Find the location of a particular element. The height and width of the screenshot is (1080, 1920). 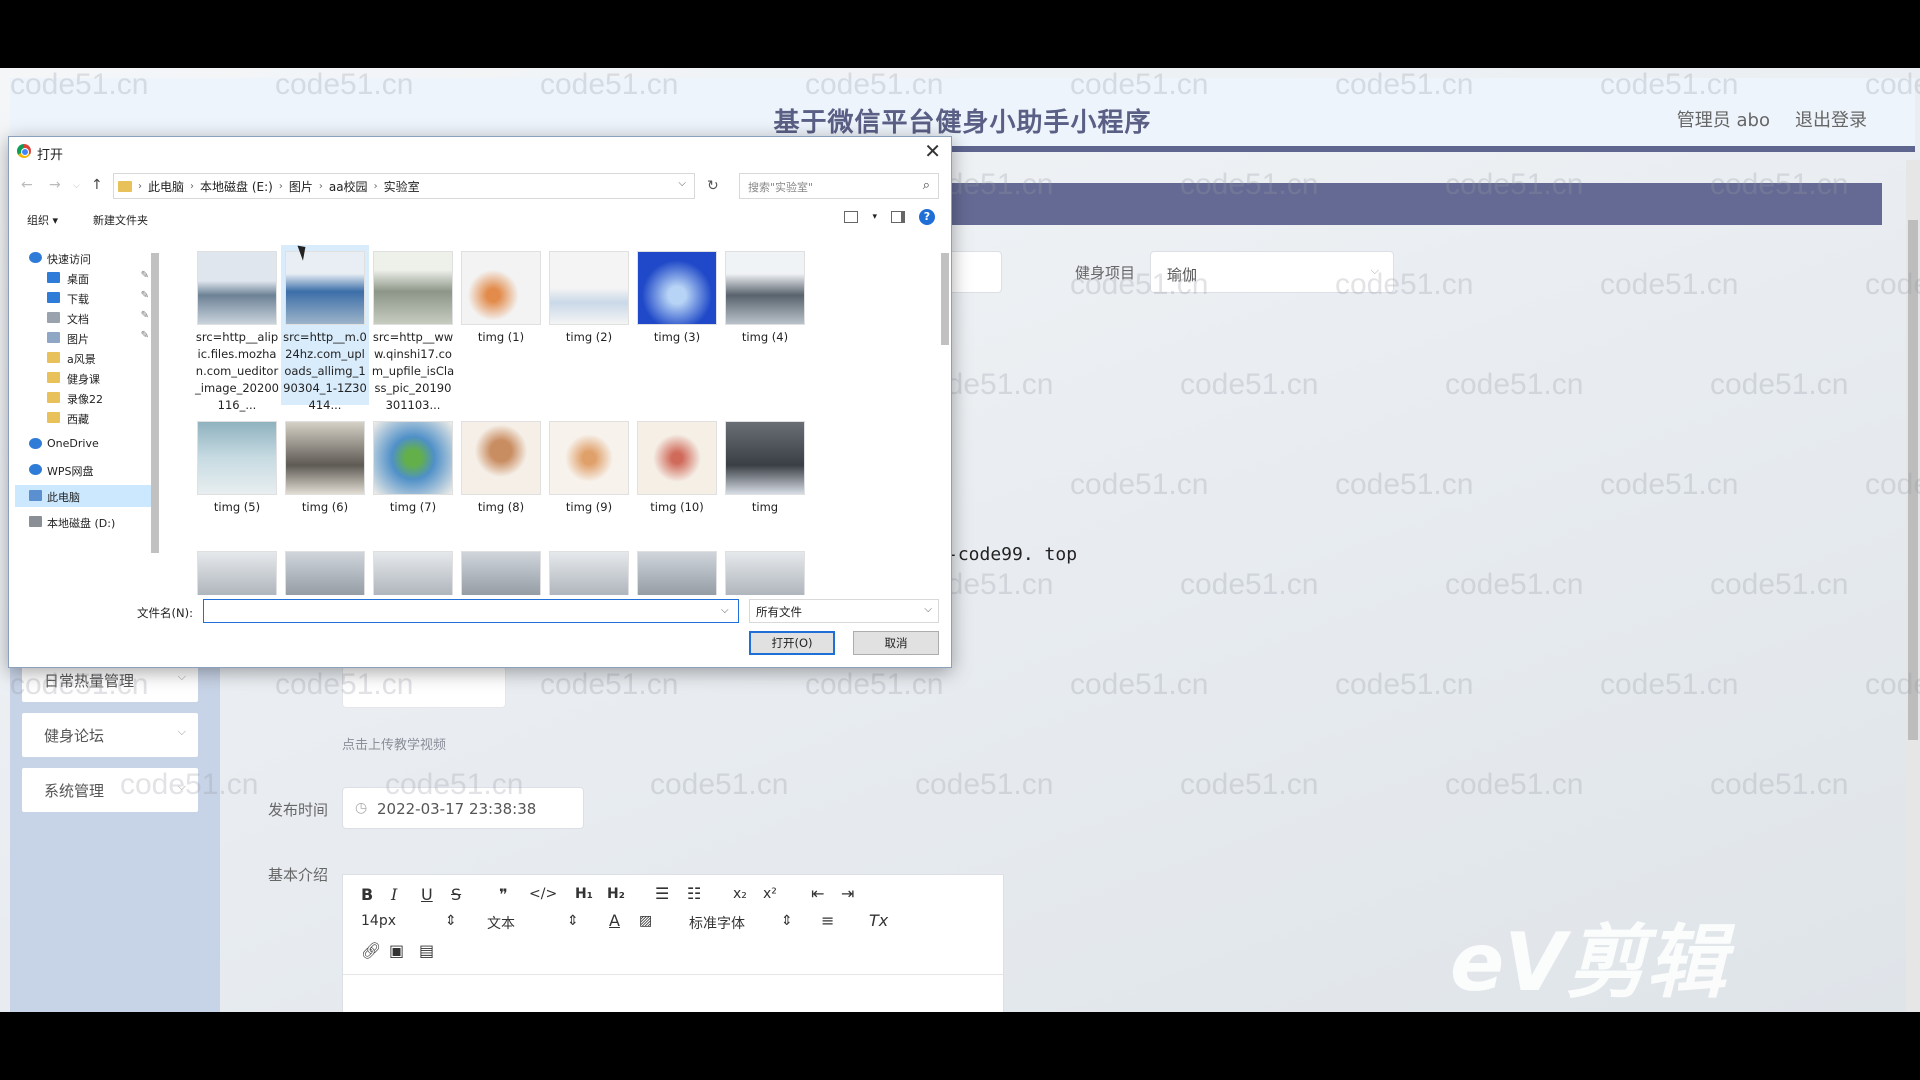

logout-link: 退出登录 is located at coordinates (1831, 119).